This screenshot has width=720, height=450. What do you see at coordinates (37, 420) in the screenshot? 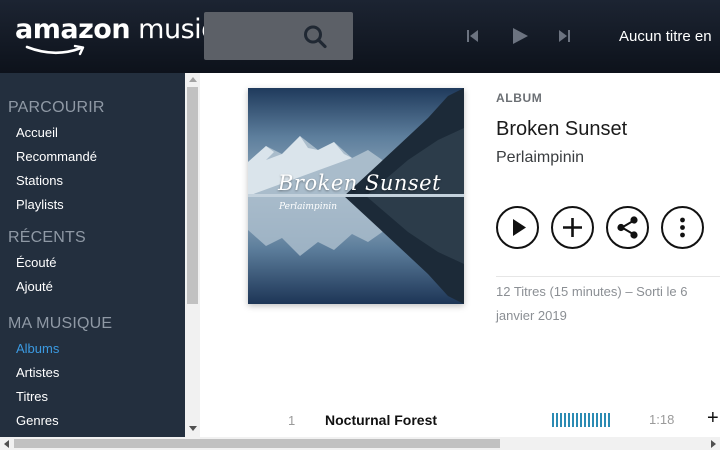
I see `sidebar-item-genres: Genres` at bounding box center [37, 420].